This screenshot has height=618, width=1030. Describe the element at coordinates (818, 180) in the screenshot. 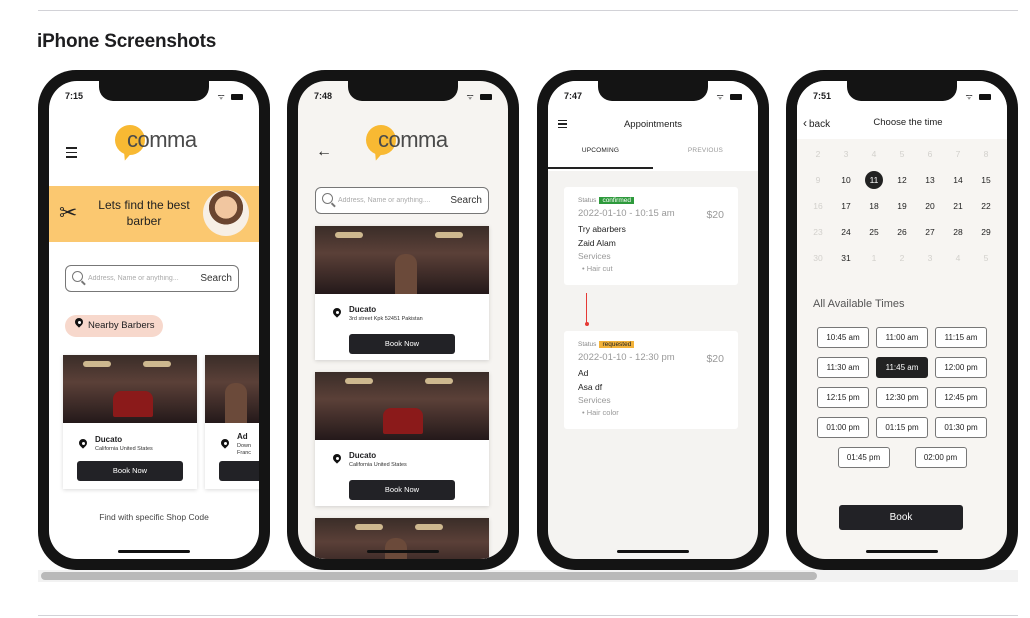

I see `calendar-day: 9` at that location.